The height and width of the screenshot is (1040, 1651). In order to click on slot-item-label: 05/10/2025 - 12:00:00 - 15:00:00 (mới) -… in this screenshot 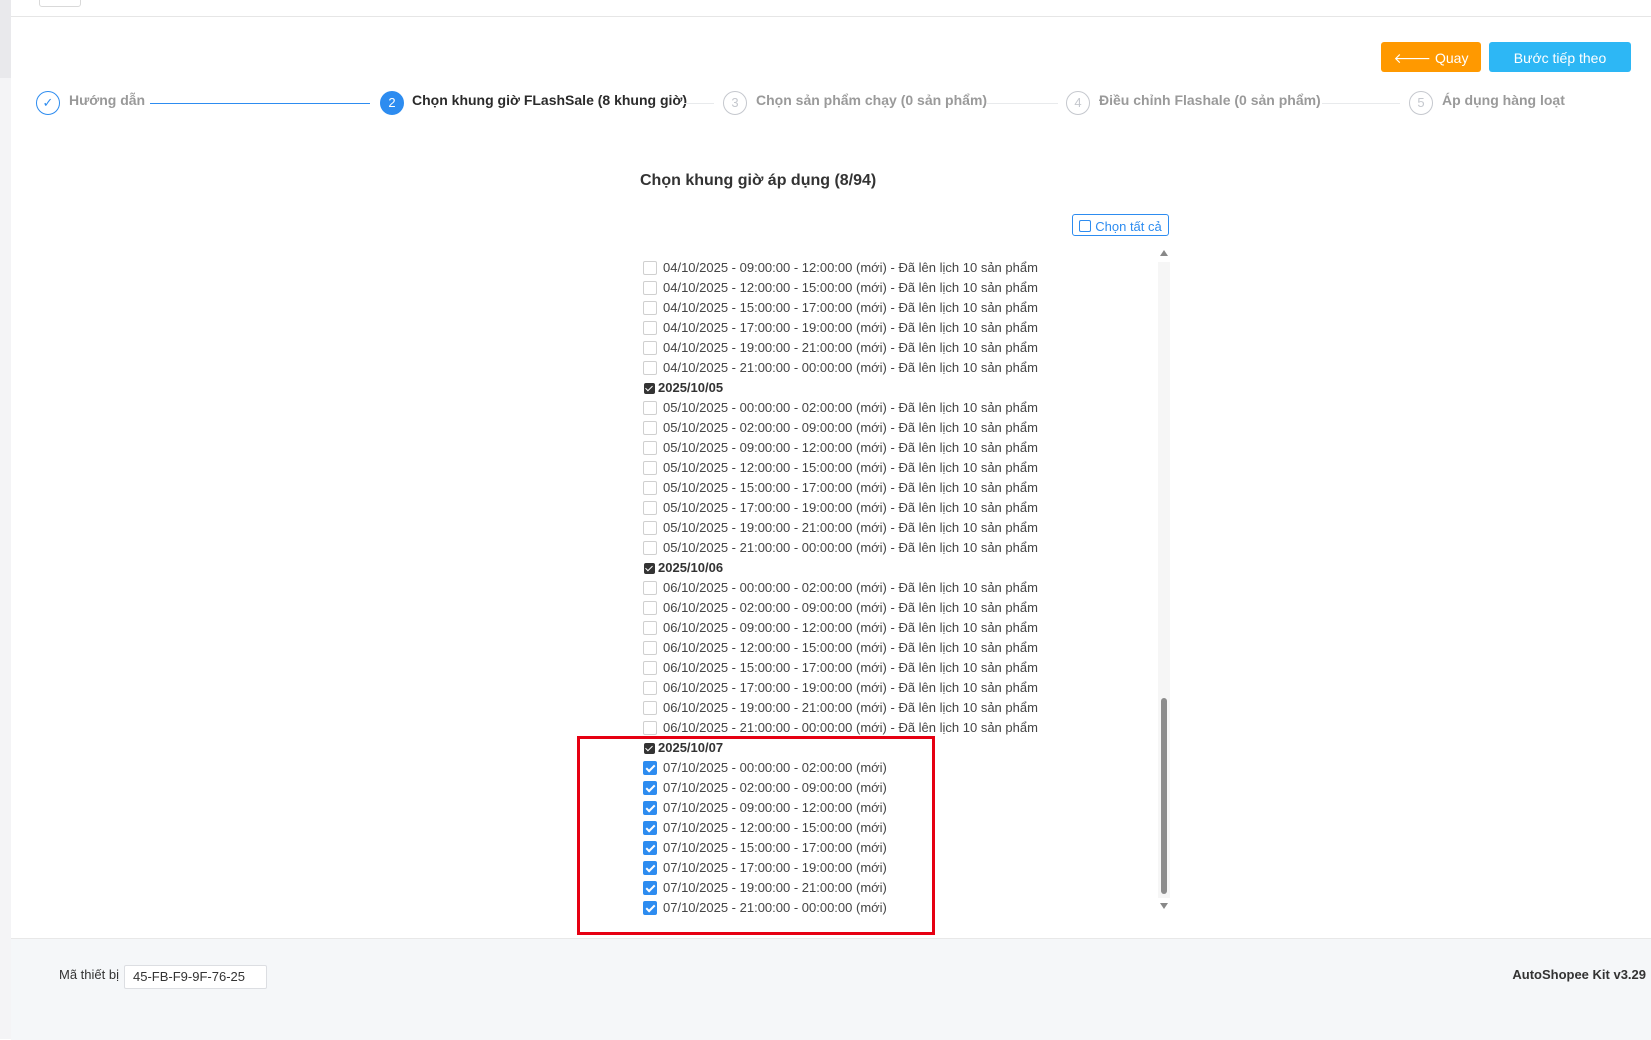, I will do `click(850, 467)`.